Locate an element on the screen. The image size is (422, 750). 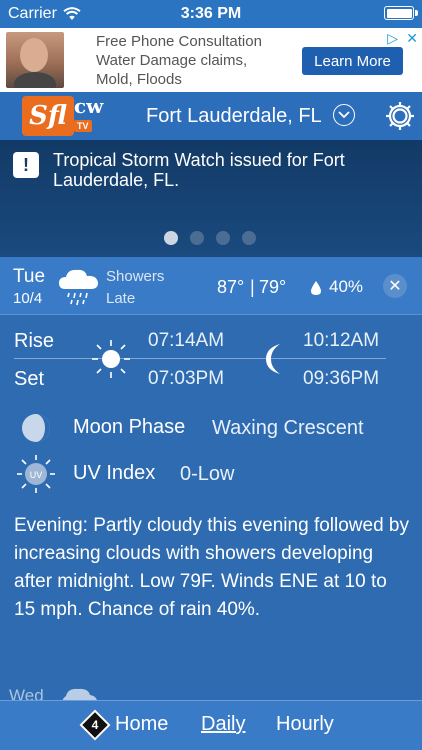
moonset-time: 09:36PM is located at coordinates (341, 378).